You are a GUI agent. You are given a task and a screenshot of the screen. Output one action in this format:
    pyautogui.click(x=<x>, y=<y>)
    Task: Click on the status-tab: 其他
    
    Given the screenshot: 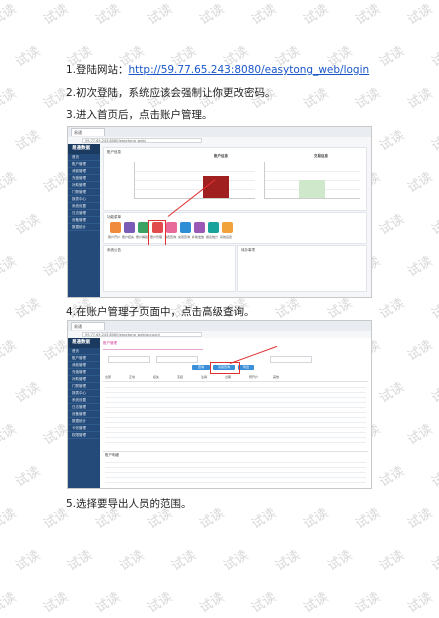 What is the action you would take?
    pyautogui.click(x=276, y=377)
    